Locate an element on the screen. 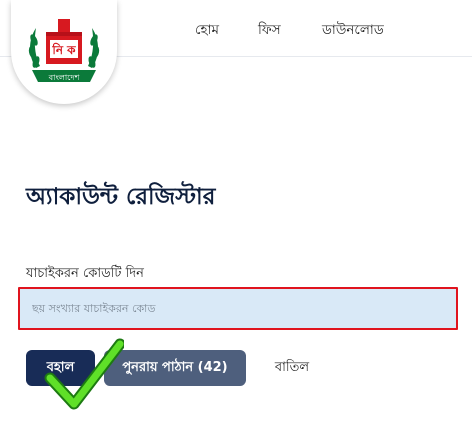  verification-code-label: যাচাইকরন কোডটি দিন is located at coordinates (85, 273).